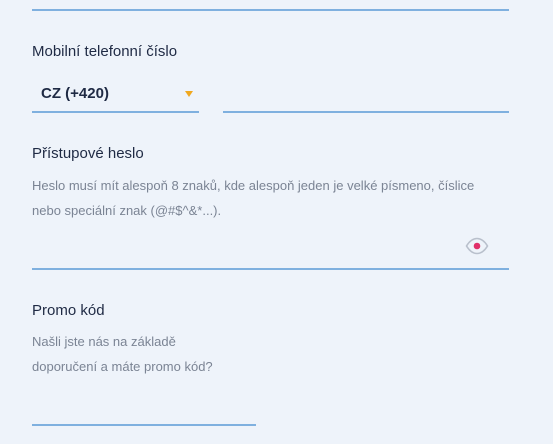 The image size is (553, 444). Describe the element at coordinates (144, 425) in the screenshot. I see `promo-code-underline` at that location.